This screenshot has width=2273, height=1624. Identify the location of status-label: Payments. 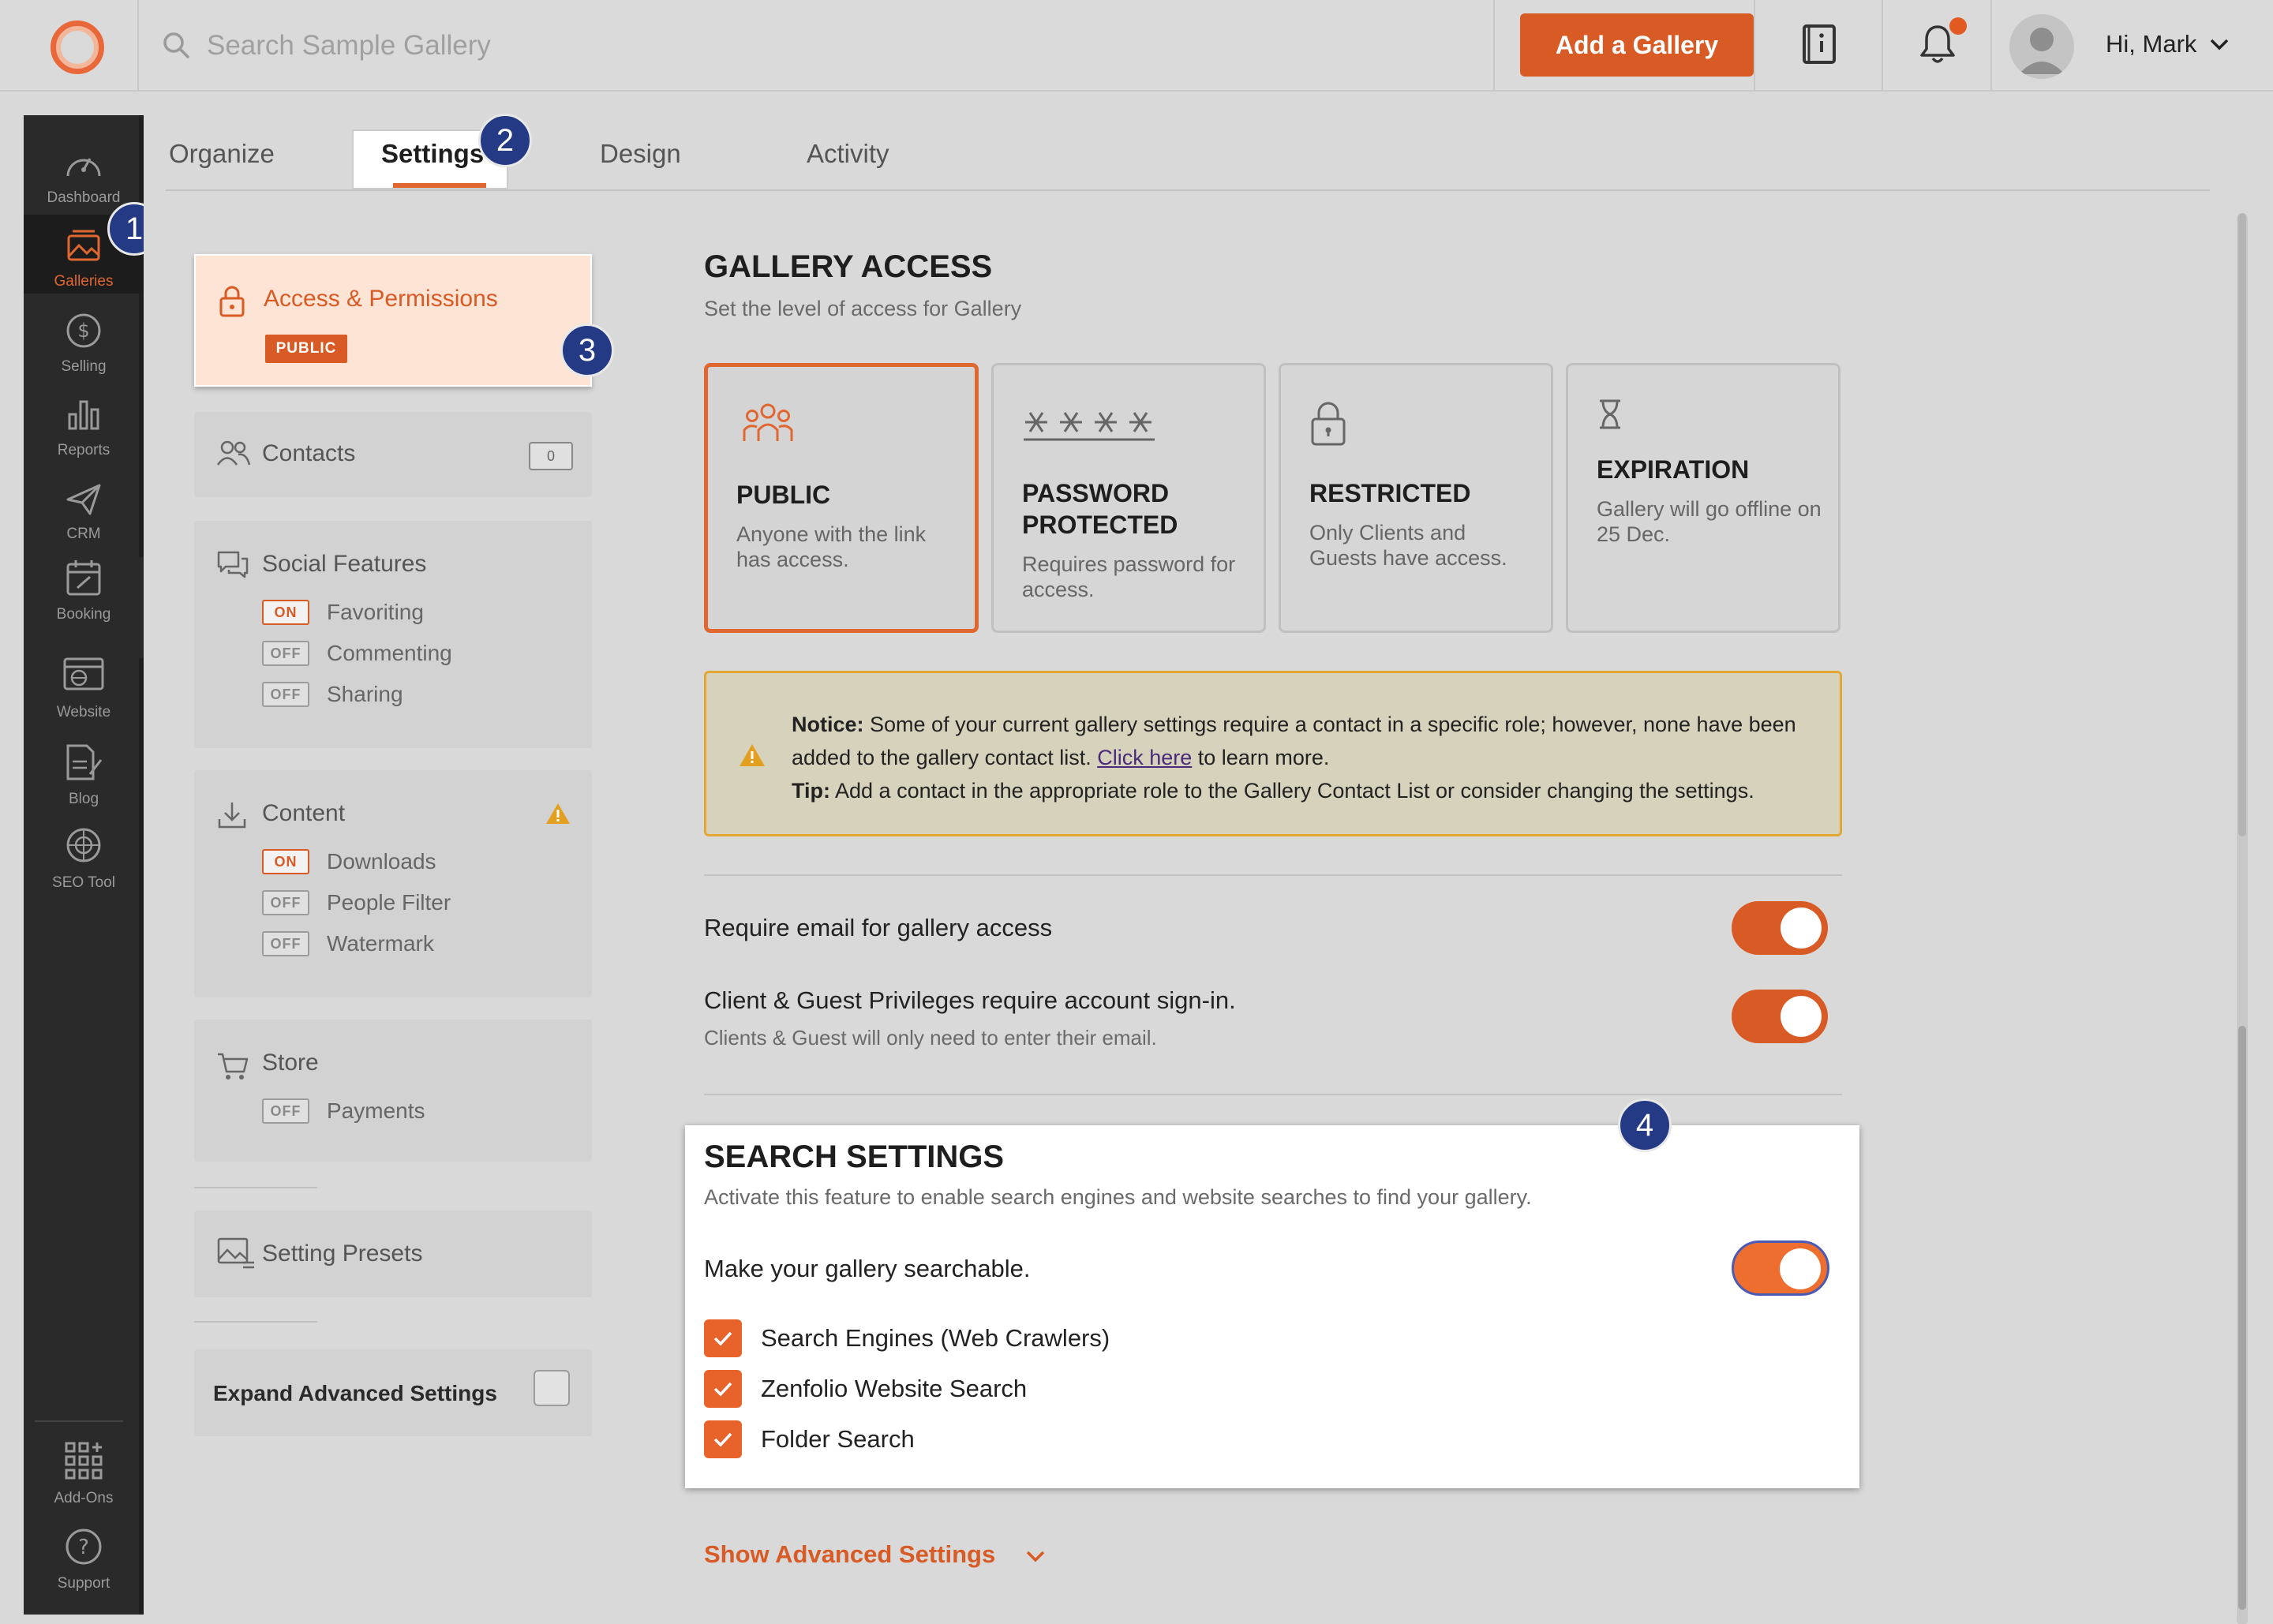
(376, 1110).